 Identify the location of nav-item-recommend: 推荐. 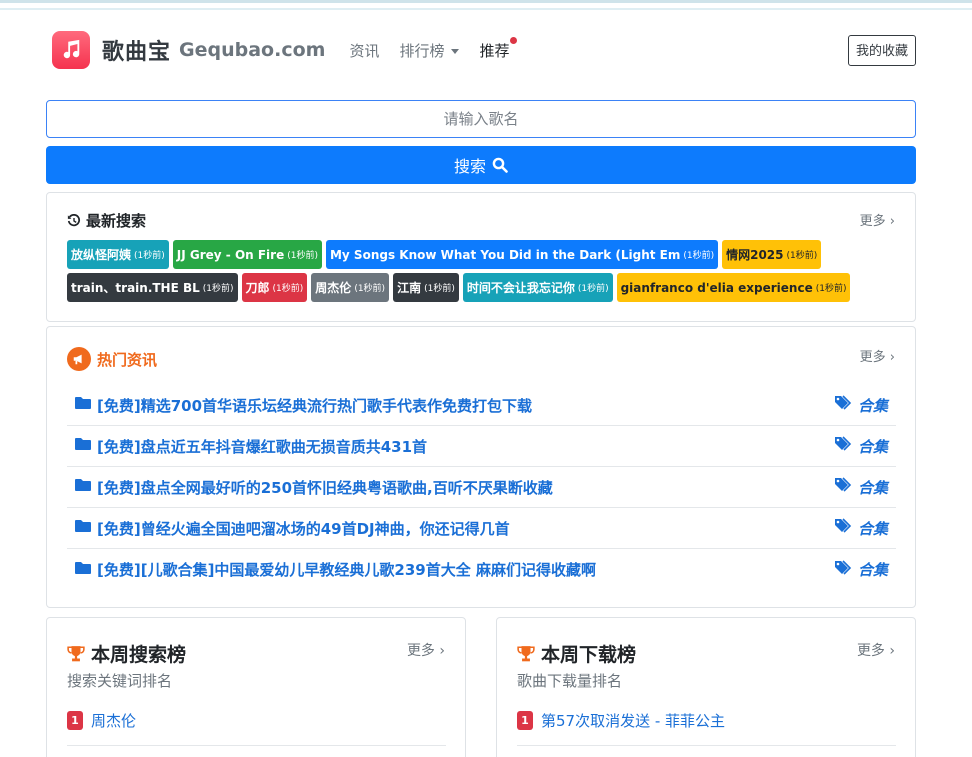
(498, 48).